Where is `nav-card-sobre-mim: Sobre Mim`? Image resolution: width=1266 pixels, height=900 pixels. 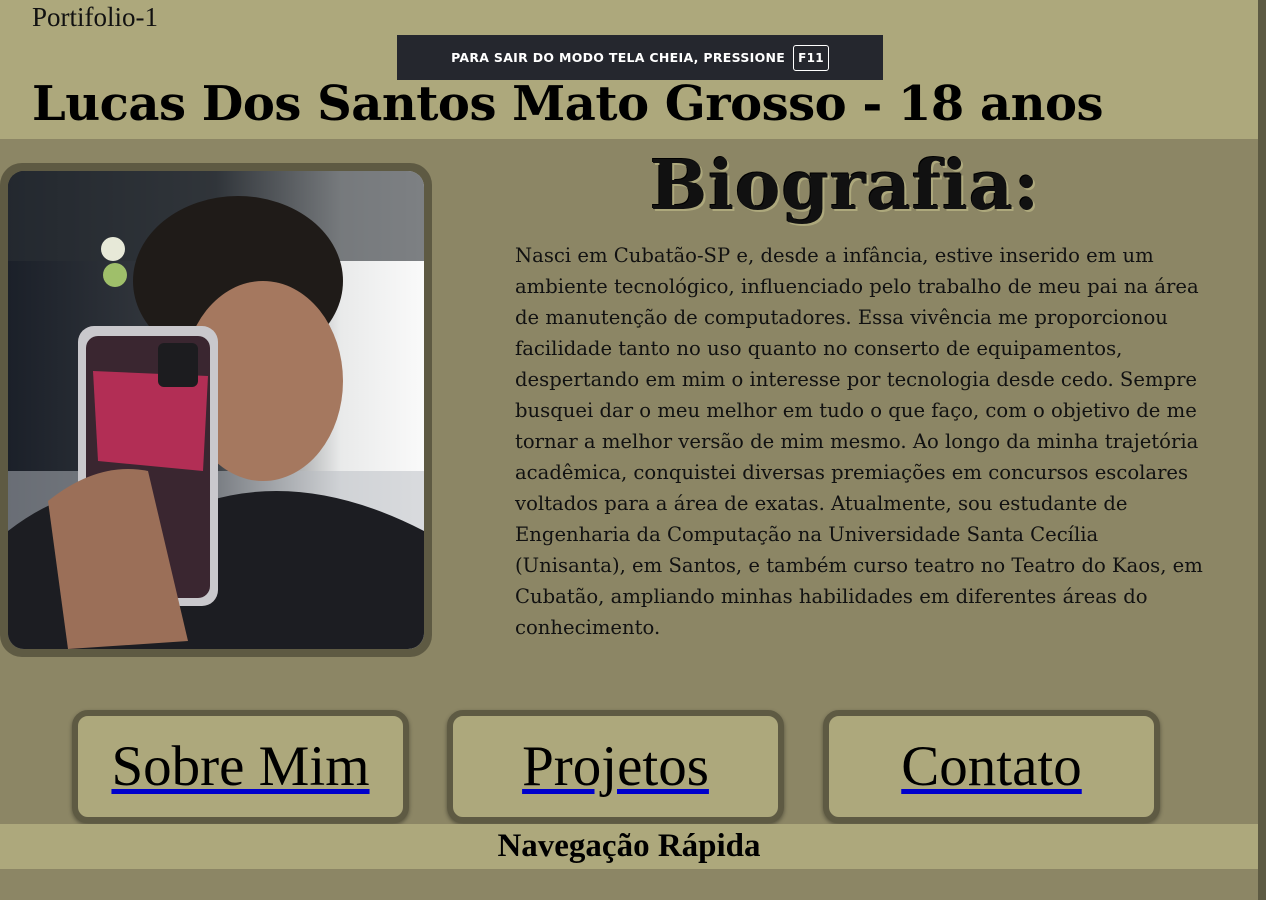 nav-card-sobre-mim: Sobre Mim is located at coordinates (240, 766).